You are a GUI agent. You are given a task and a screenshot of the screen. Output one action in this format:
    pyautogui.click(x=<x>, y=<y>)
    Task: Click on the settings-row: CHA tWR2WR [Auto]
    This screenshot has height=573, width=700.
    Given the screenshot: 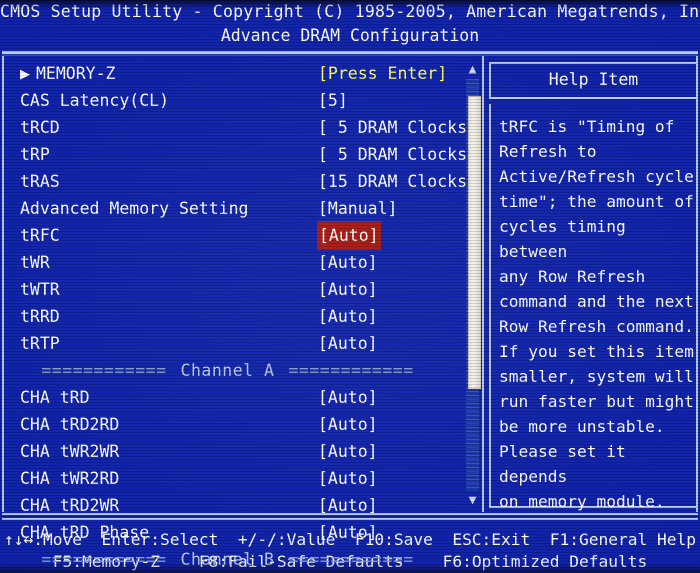 What is the action you would take?
    pyautogui.click(x=227, y=451)
    